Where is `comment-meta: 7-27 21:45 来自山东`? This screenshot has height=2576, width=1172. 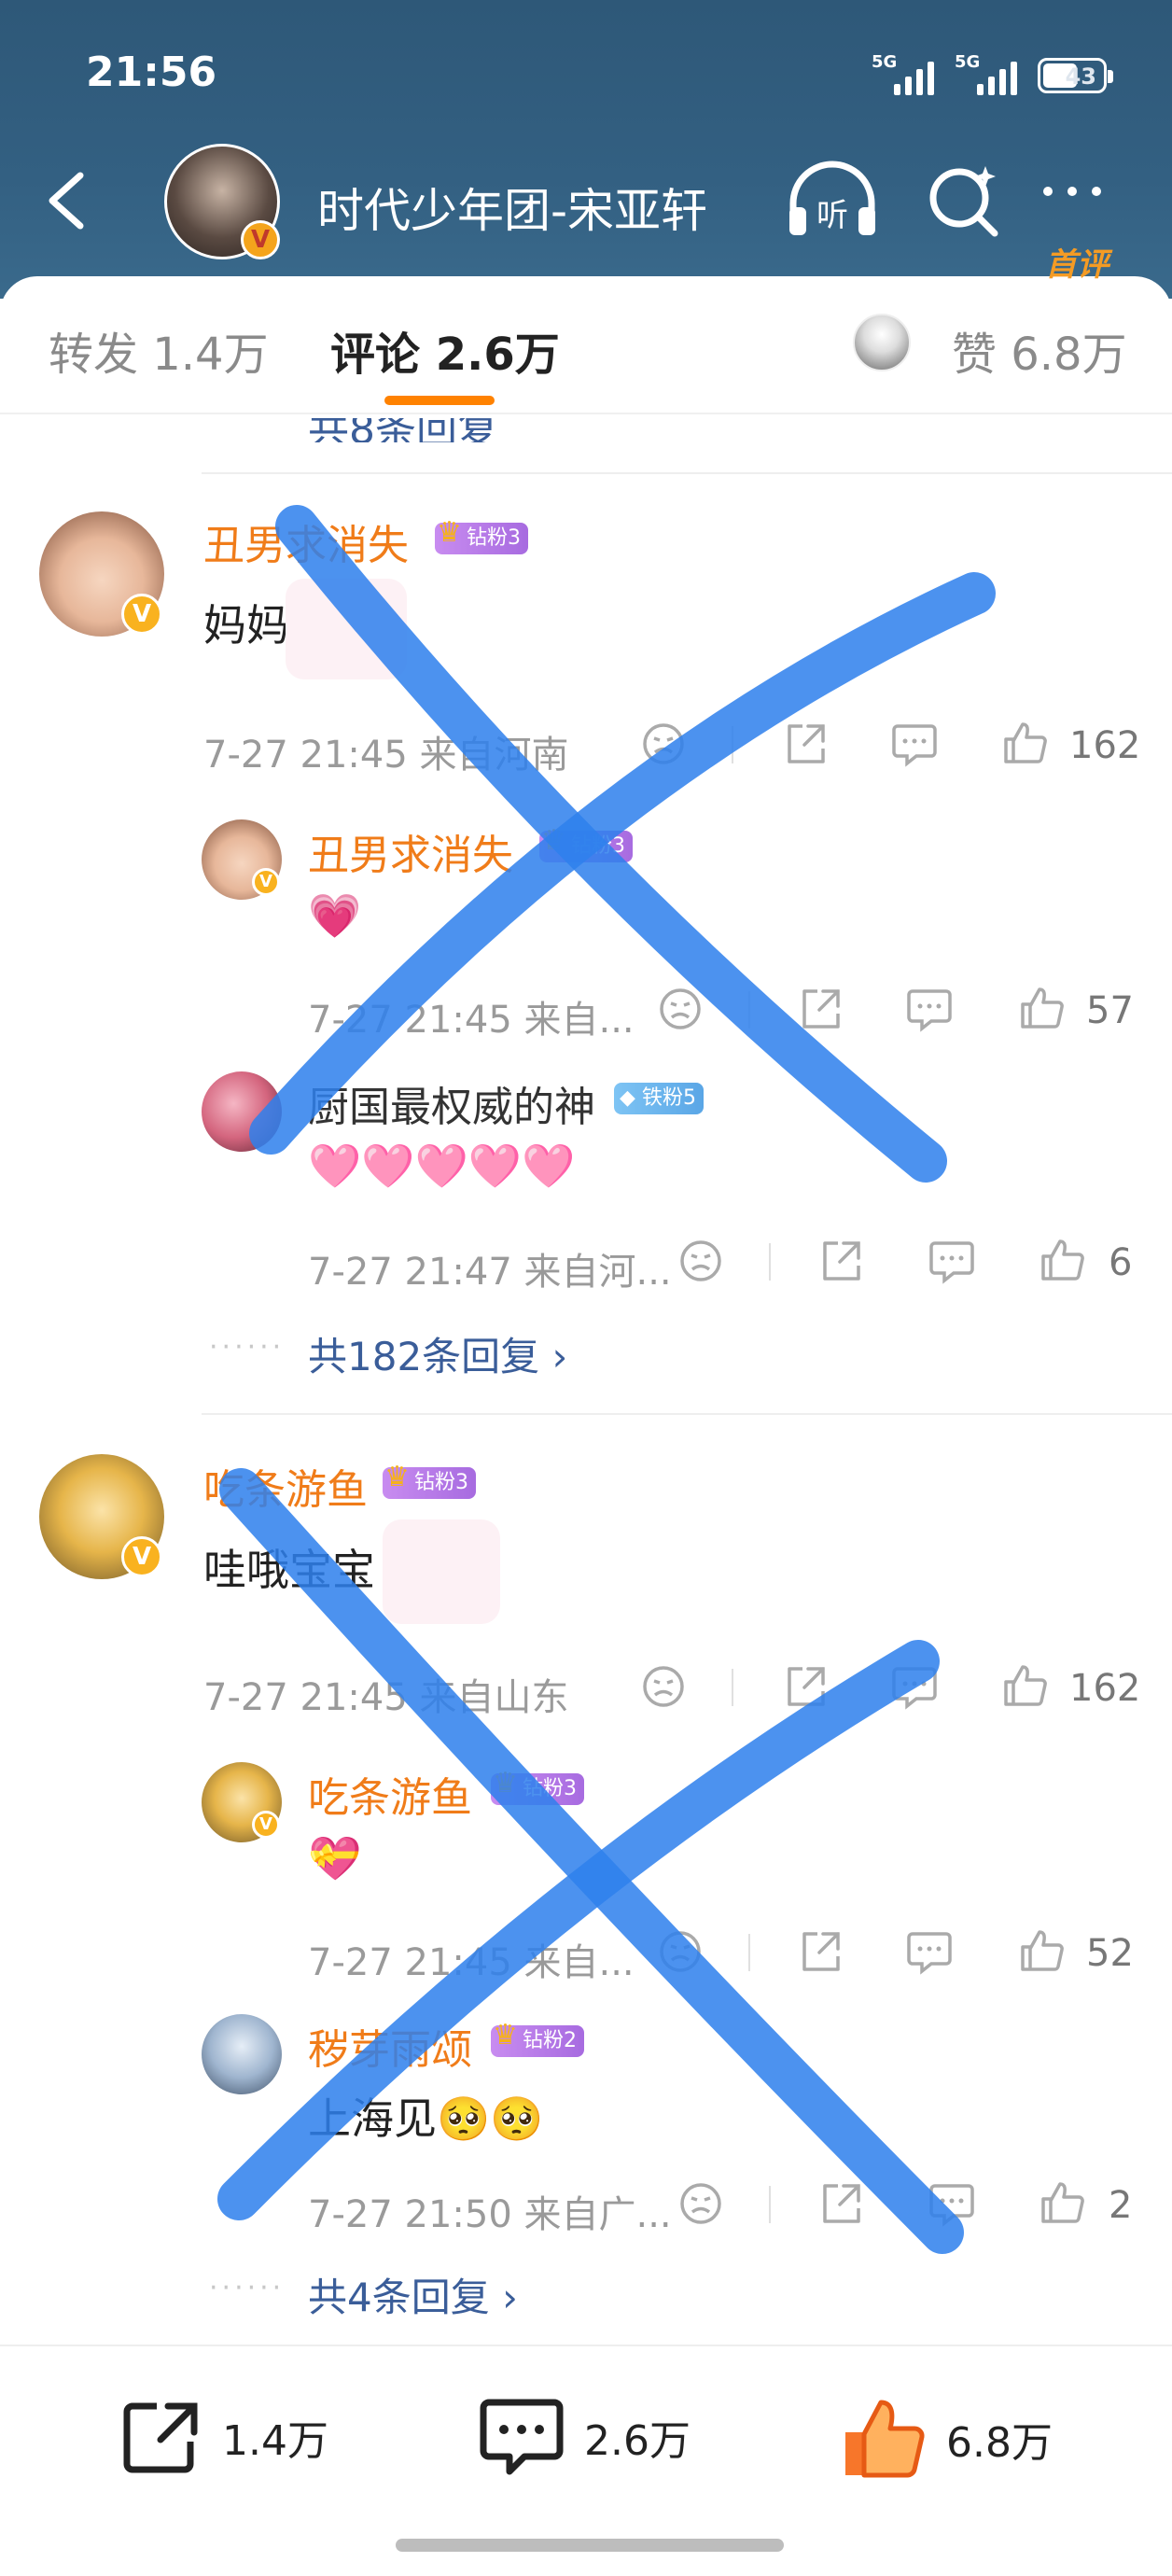 comment-meta: 7-27 21:45 来自山东 is located at coordinates (386, 1697).